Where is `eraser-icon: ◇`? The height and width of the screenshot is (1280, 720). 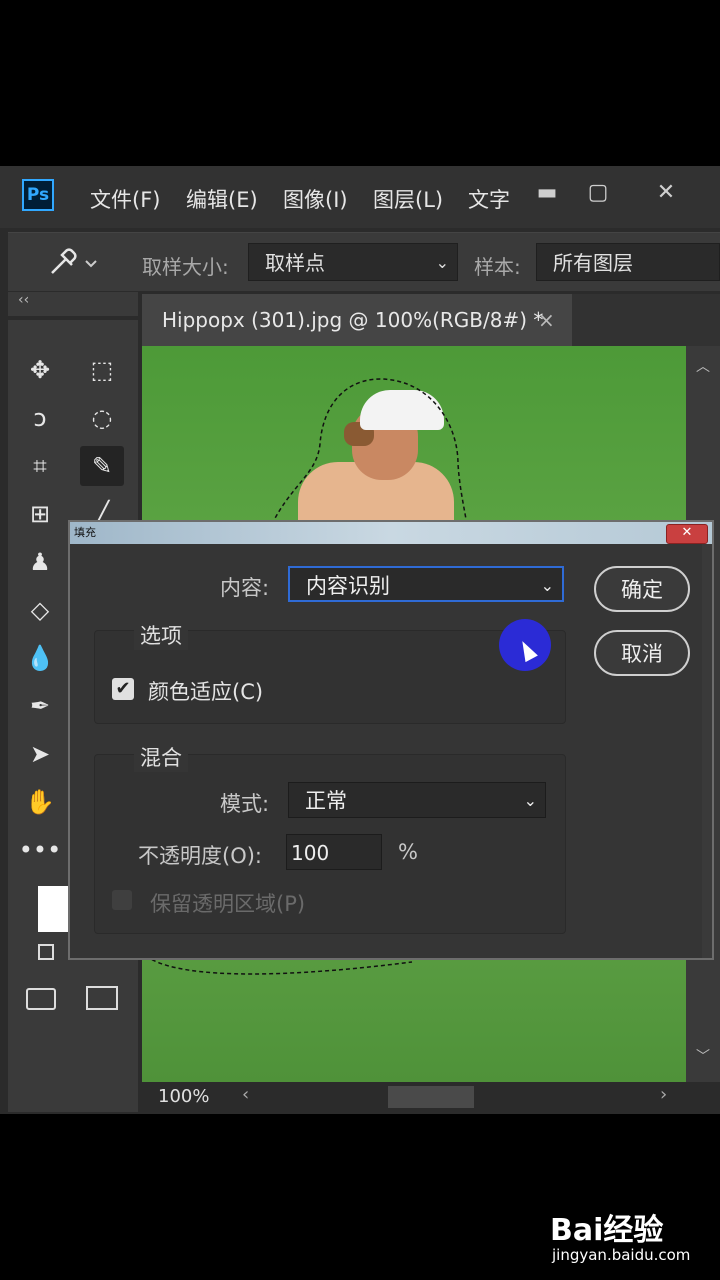
eraser-icon: ◇ is located at coordinates (40, 610).